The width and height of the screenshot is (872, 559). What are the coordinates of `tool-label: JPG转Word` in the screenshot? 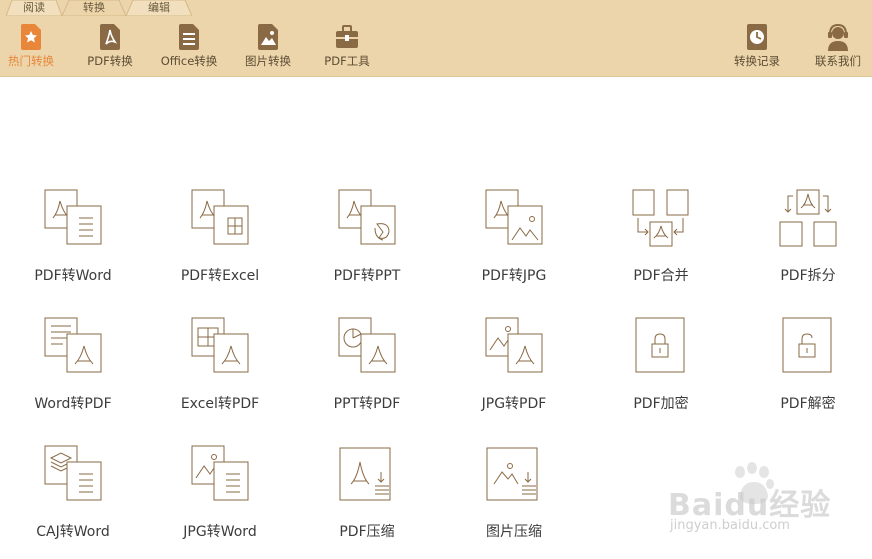 It's located at (220, 532).